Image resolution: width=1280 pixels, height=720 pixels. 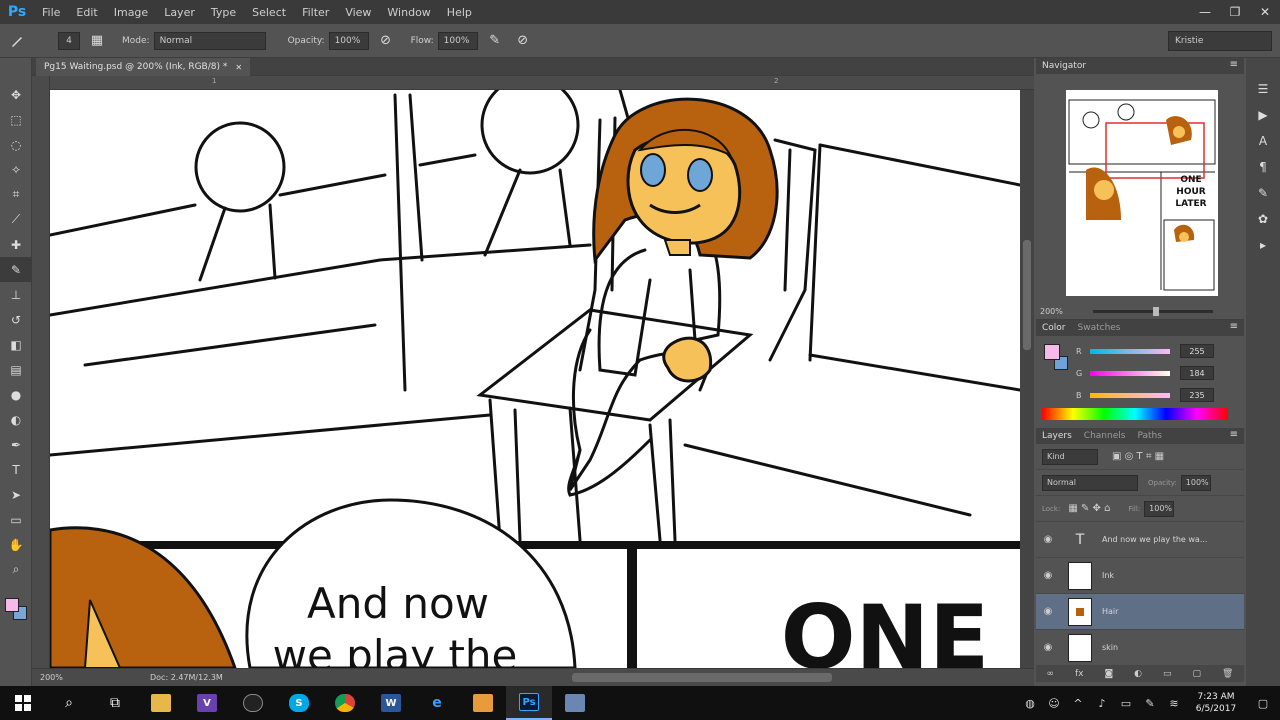 I want to click on document-tab: Pg15 Waiting.psd @ 200% (Ink, RGB/8) * ✕, so click(x=143, y=67).